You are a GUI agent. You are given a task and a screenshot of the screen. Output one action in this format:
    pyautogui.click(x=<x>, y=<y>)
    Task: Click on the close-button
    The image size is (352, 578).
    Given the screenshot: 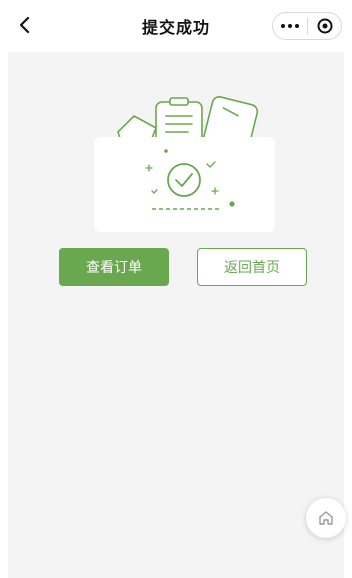 What is the action you would take?
    pyautogui.click(x=324, y=26)
    